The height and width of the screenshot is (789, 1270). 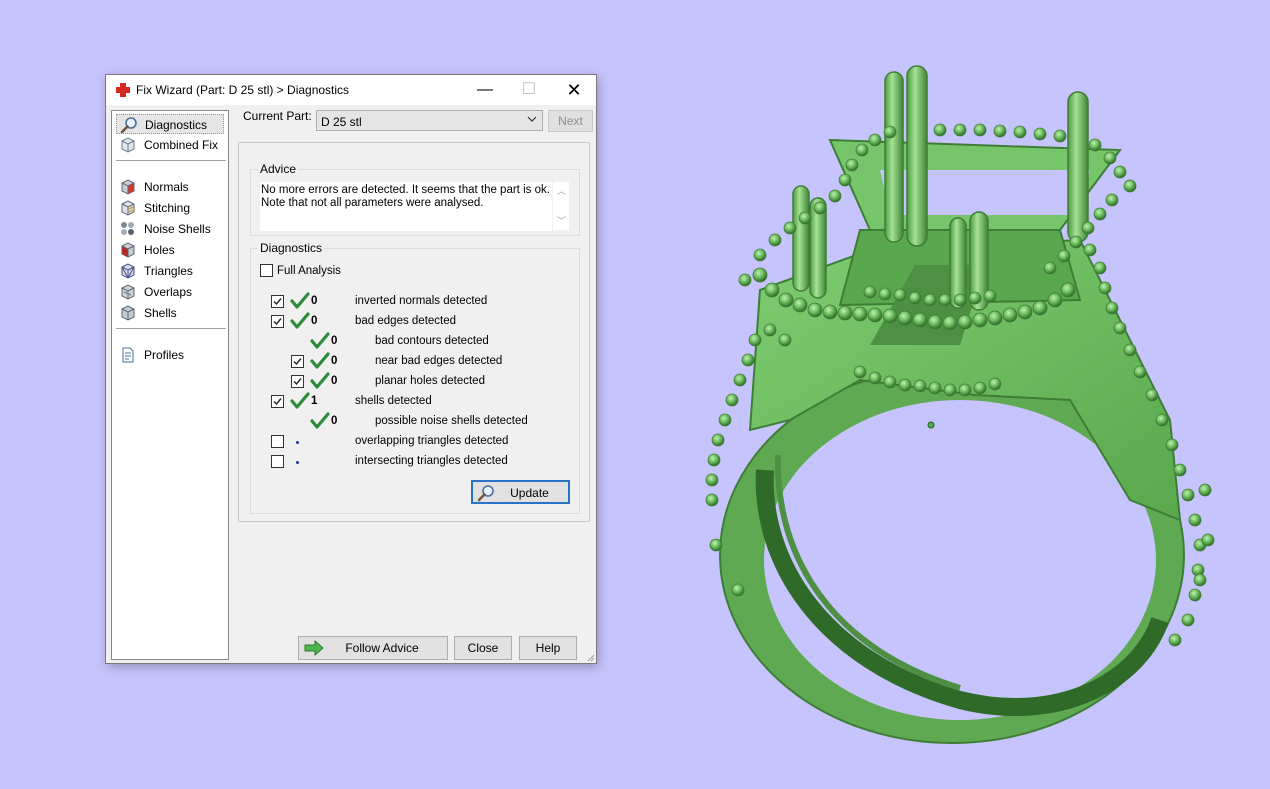 I want to click on sidebar-item-triangles: Triangles, so click(x=170, y=271).